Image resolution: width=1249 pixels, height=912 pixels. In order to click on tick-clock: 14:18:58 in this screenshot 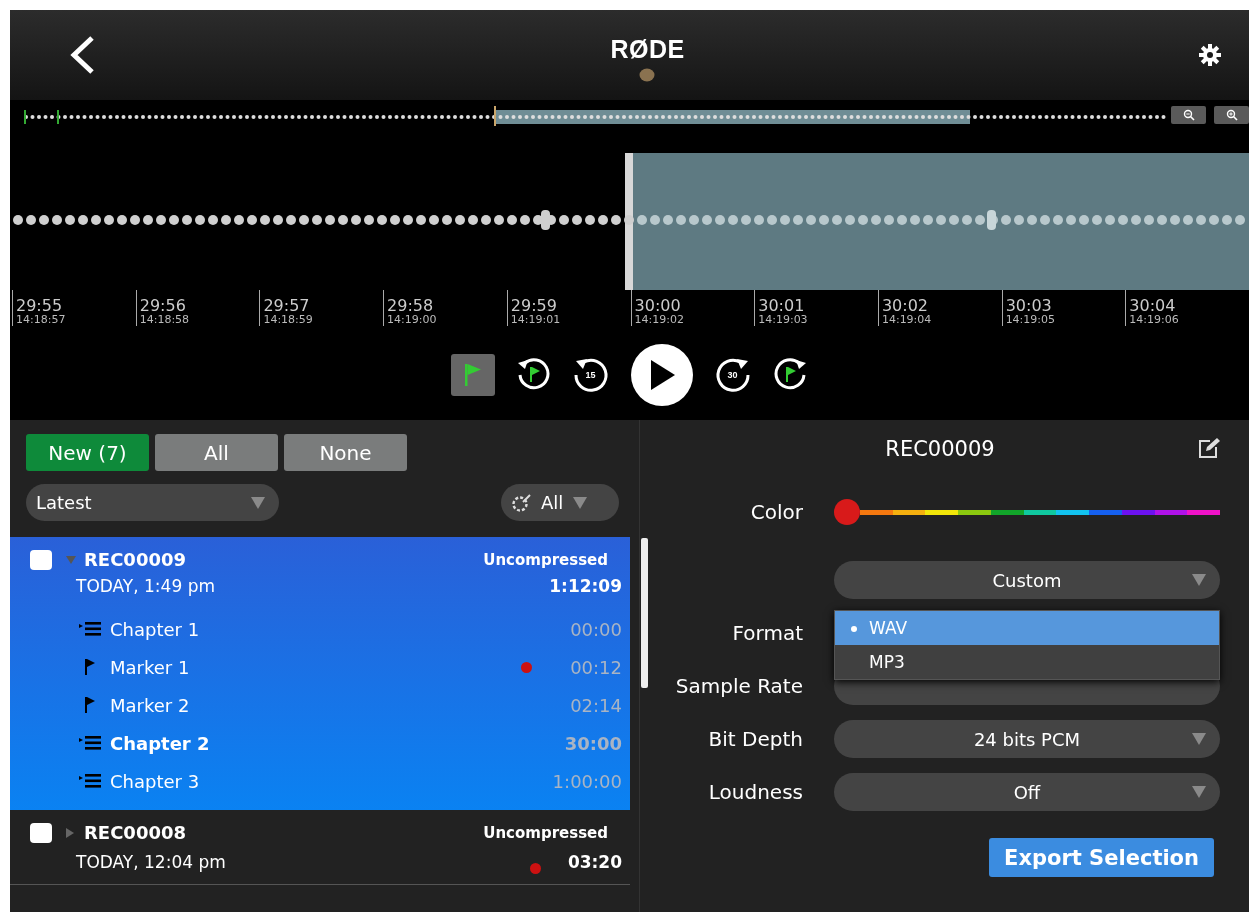, I will do `click(165, 320)`.